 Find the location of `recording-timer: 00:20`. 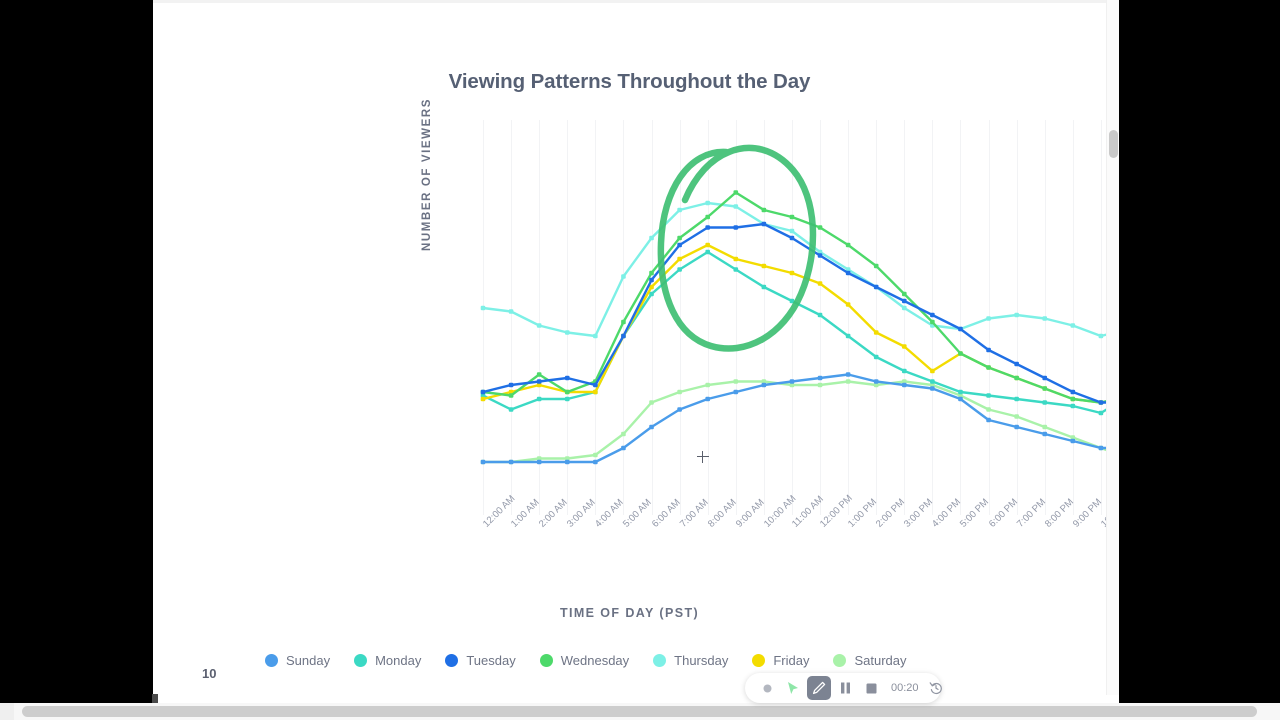

recording-timer: 00:20 is located at coordinates (905, 688).